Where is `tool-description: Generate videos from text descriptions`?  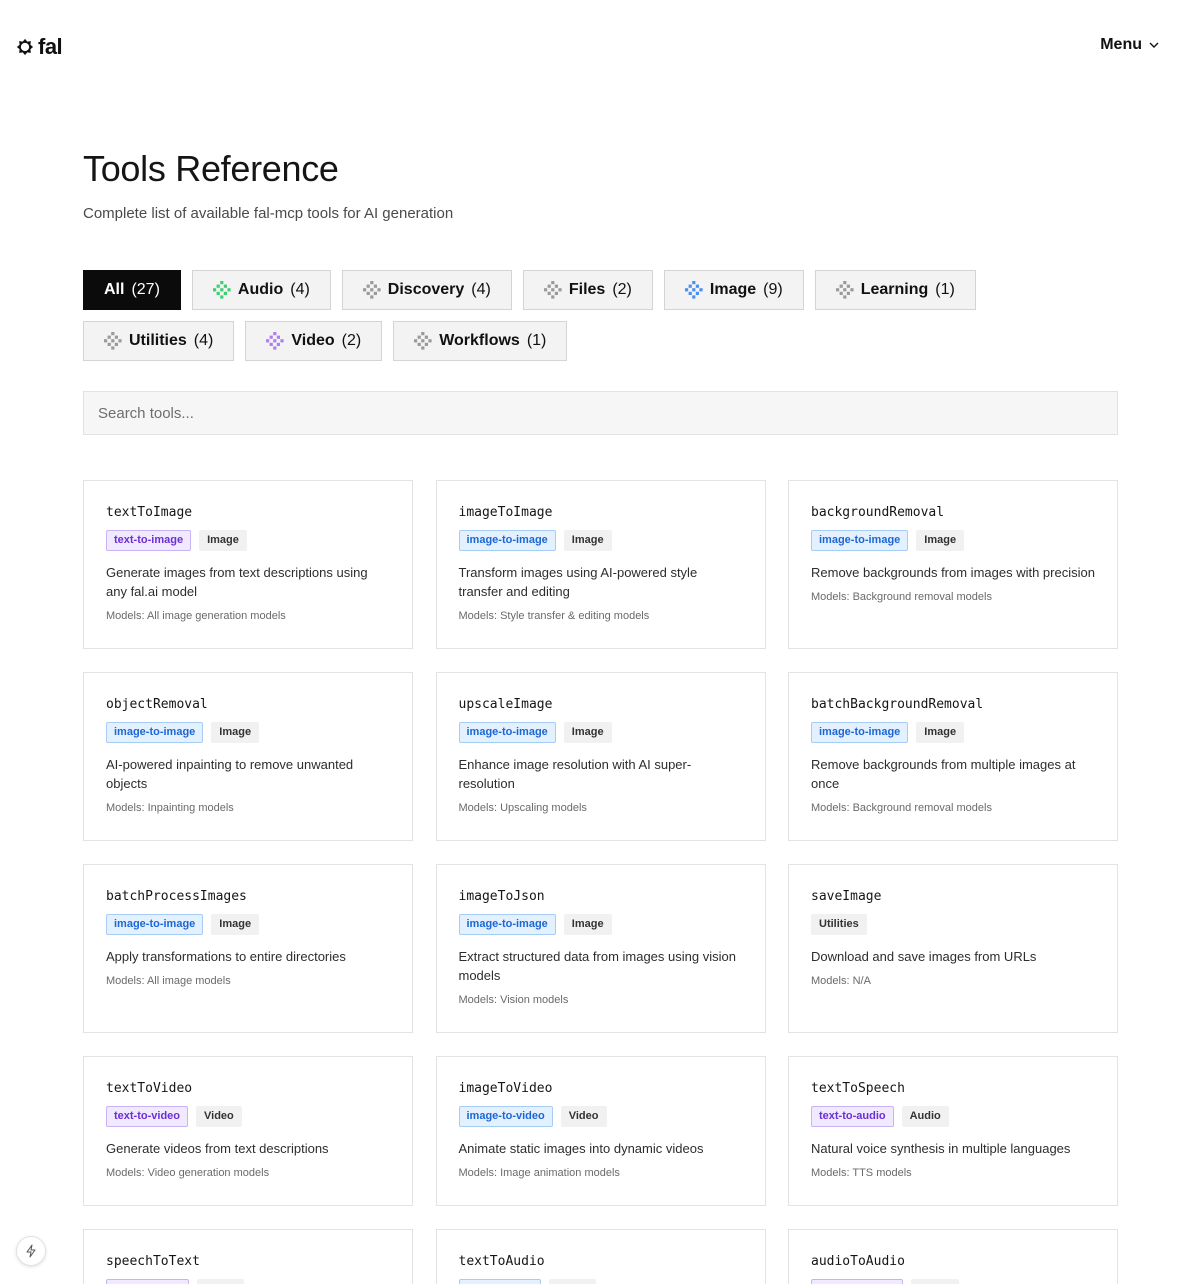 tool-description: Generate videos from text descriptions is located at coordinates (217, 1148).